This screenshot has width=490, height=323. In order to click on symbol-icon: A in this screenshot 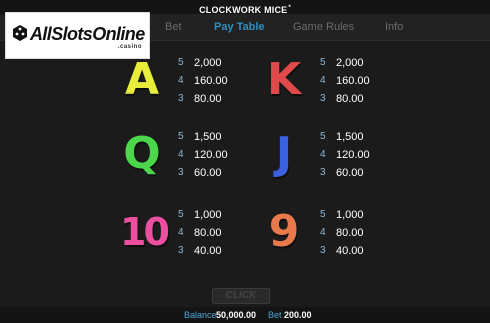, I will do `click(142, 79)`.